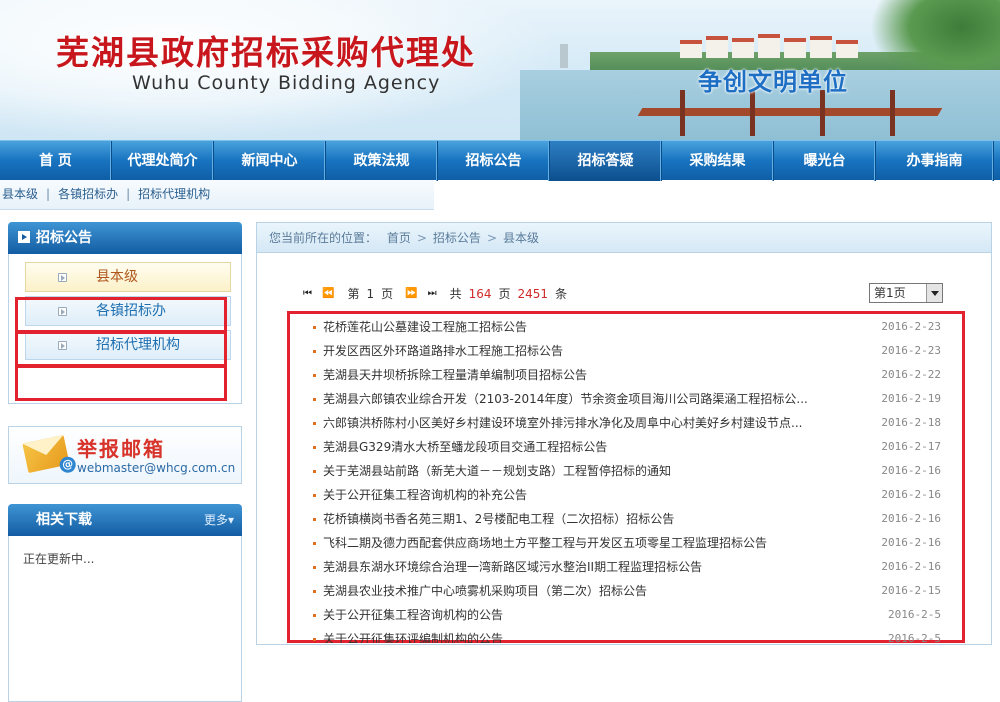 The height and width of the screenshot is (702, 1000). I want to click on announcement-title: 关于芜湖县站前路（新芜大道－－规划支路）工程暂停招标的通知, so click(583, 471).